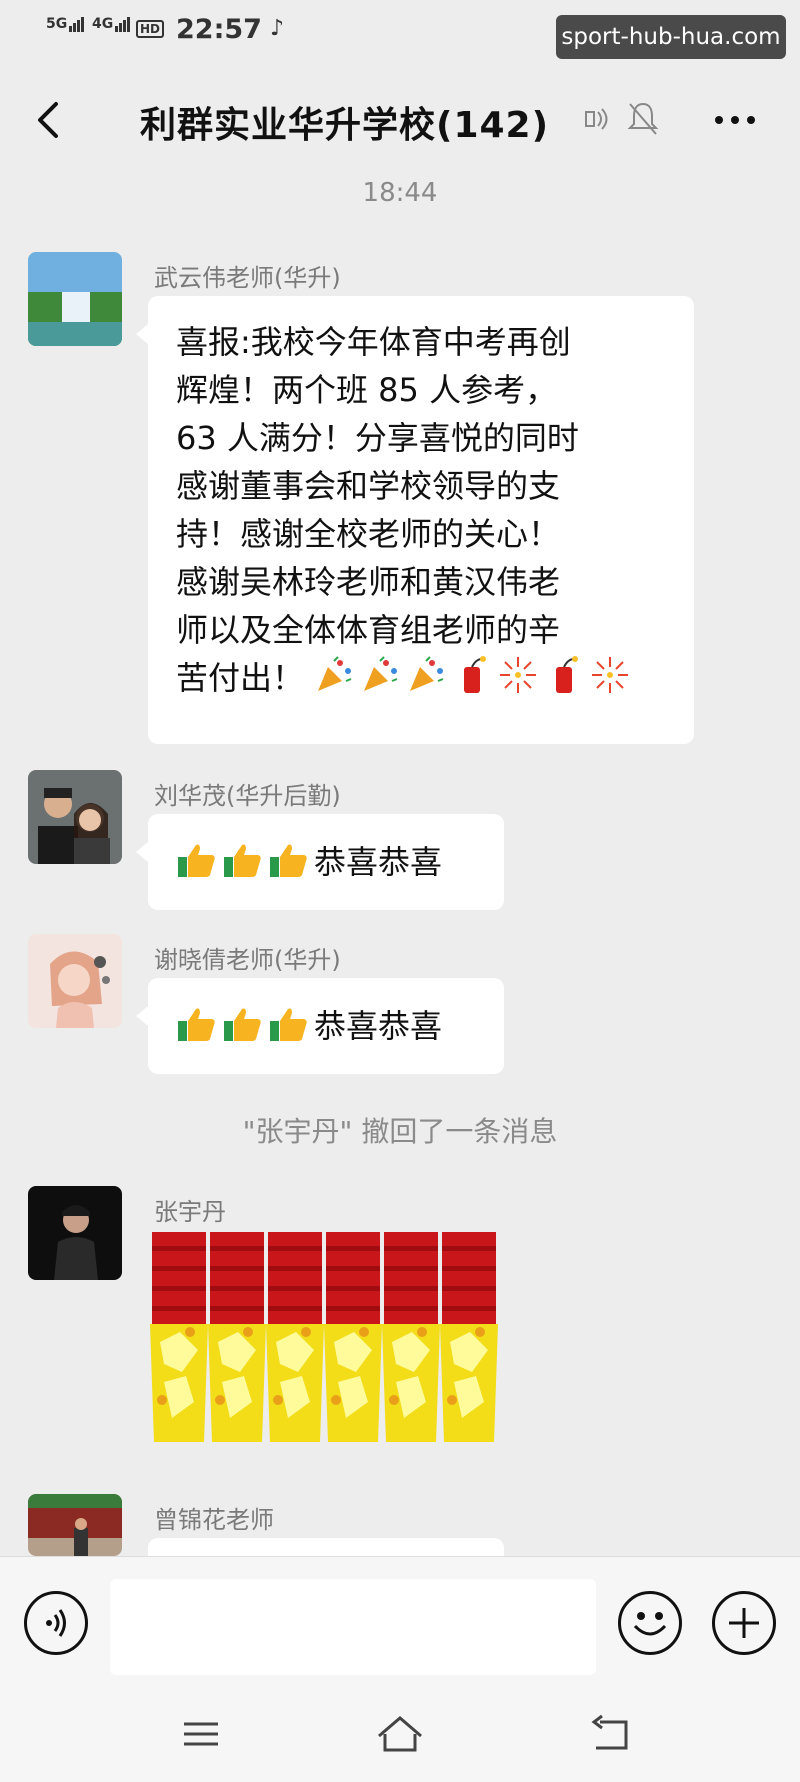  Describe the element at coordinates (368, 486) in the screenshot. I see `message-line: 感谢董事会和学校领导的支` at that location.